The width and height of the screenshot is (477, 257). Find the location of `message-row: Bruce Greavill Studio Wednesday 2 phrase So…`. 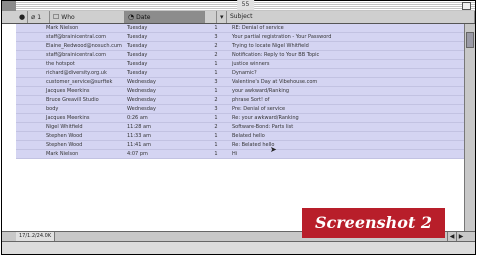

message-row: Bruce Greavill Studio Wednesday 2 phrase So… is located at coordinates (240, 100).